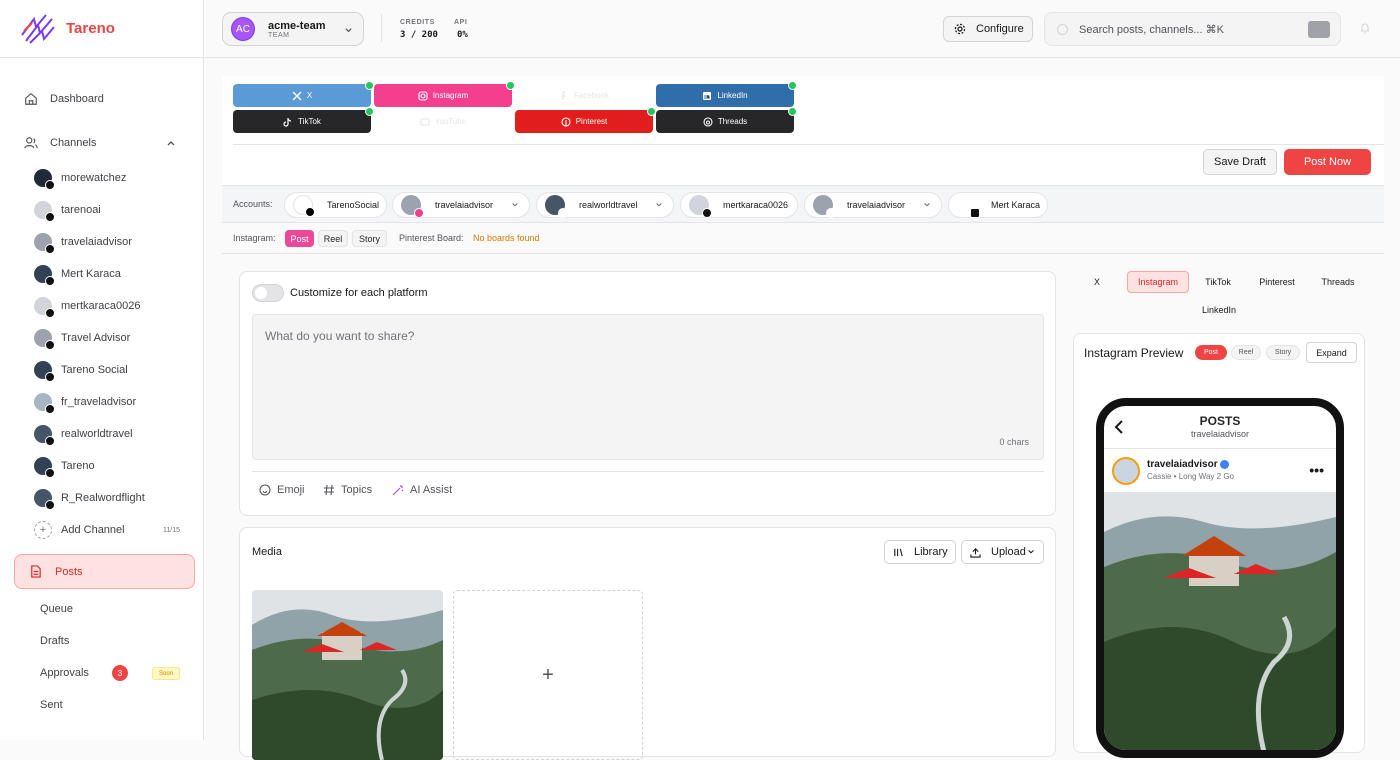  What do you see at coordinates (303, 94) in the screenshot?
I see `platform-x: X` at bounding box center [303, 94].